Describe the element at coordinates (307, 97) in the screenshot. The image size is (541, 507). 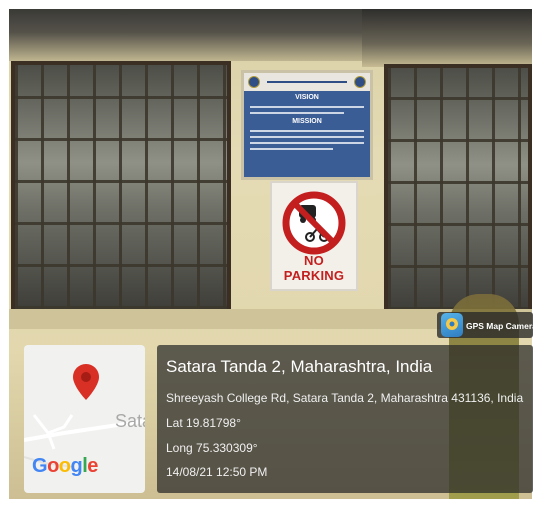
I see `board-vision-heading: VISION` at that location.